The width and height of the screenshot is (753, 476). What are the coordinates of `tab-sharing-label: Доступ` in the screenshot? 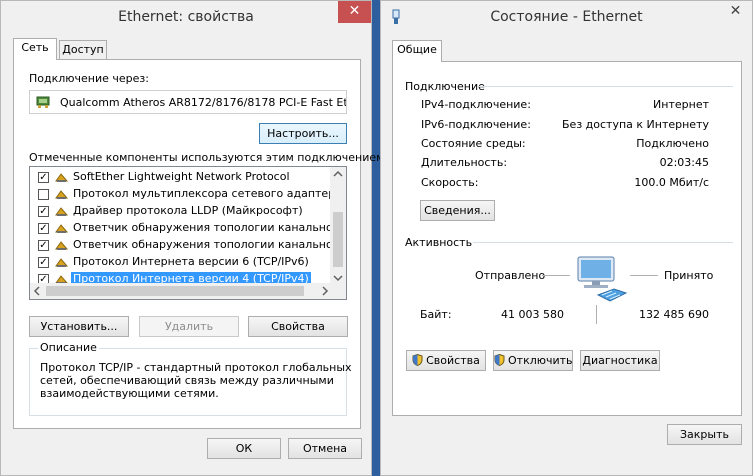 It's located at (83, 49).